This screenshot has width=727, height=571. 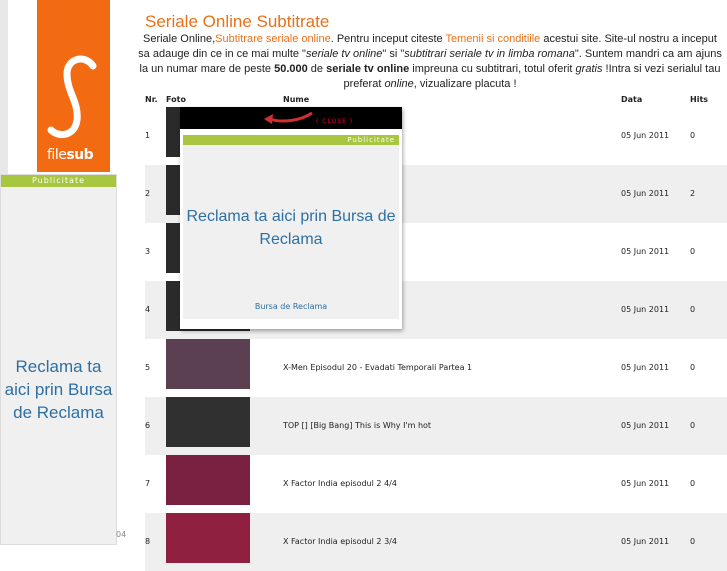 What do you see at coordinates (493, 39) in the screenshot?
I see `terms-link: Temenii si conditiile` at bounding box center [493, 39].